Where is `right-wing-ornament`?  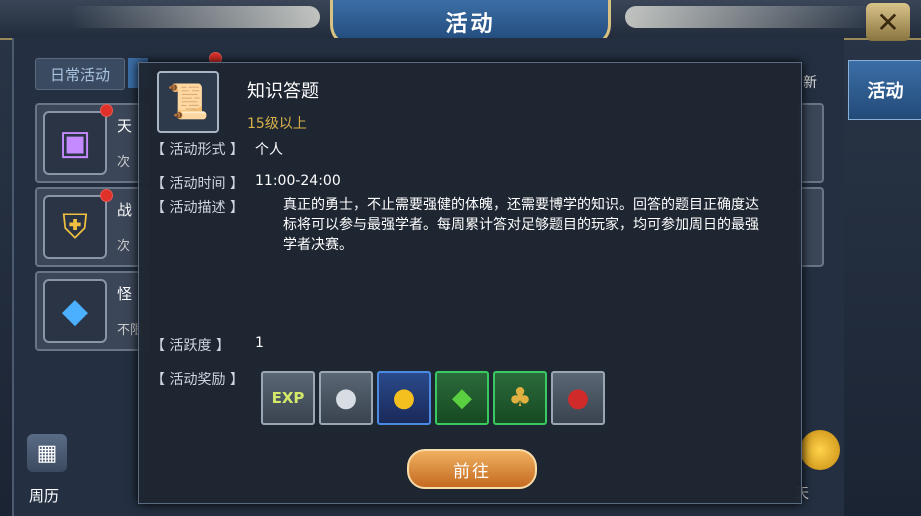
right-wing-ornament is located at coordinates (750, 17).